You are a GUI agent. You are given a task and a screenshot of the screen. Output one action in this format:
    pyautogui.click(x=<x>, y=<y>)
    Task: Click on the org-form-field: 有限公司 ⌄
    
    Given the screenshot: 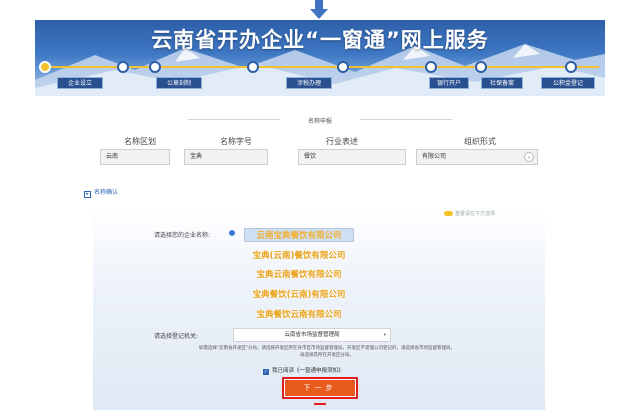 What is the action you would take?
    pyautogui.click(x=477, y=157)
    